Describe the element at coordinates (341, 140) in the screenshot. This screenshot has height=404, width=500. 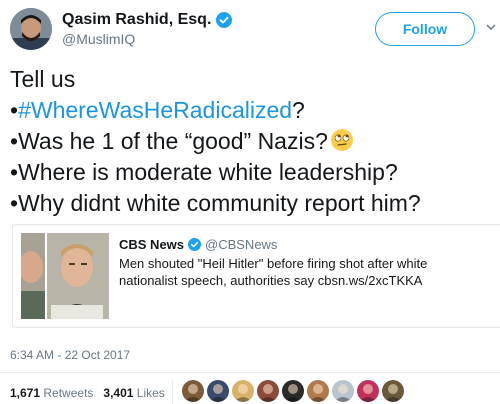
I see `eye-roll-emoji-icon` at that location.